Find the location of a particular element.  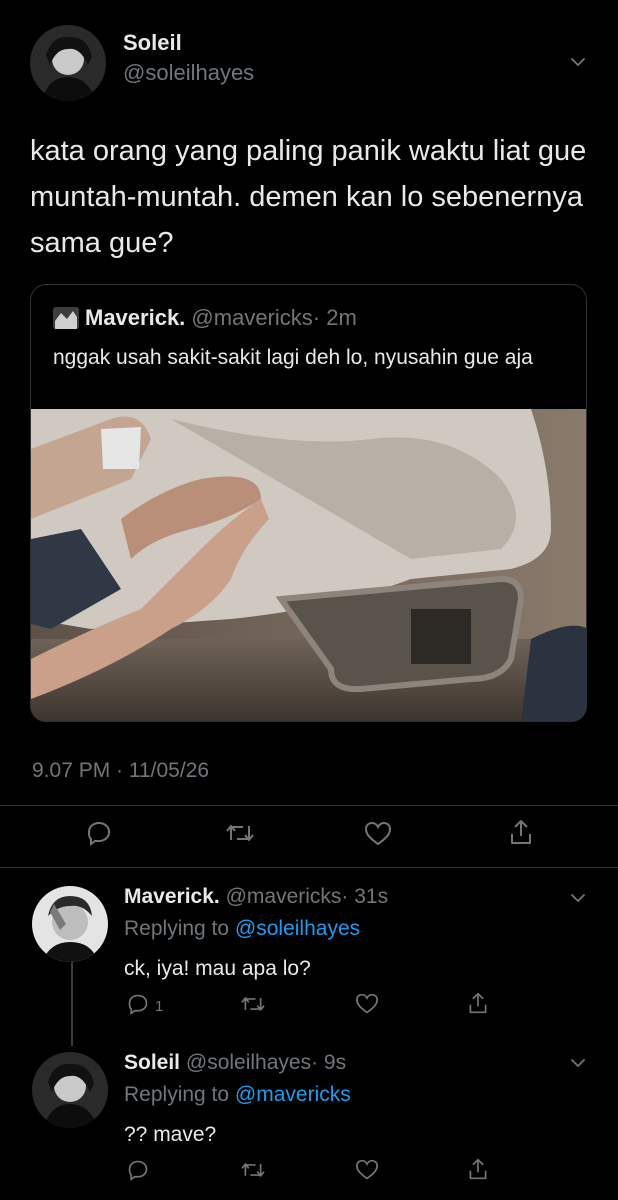

reply-2-author-name: Soleil is located at coordinates (152, 1062).